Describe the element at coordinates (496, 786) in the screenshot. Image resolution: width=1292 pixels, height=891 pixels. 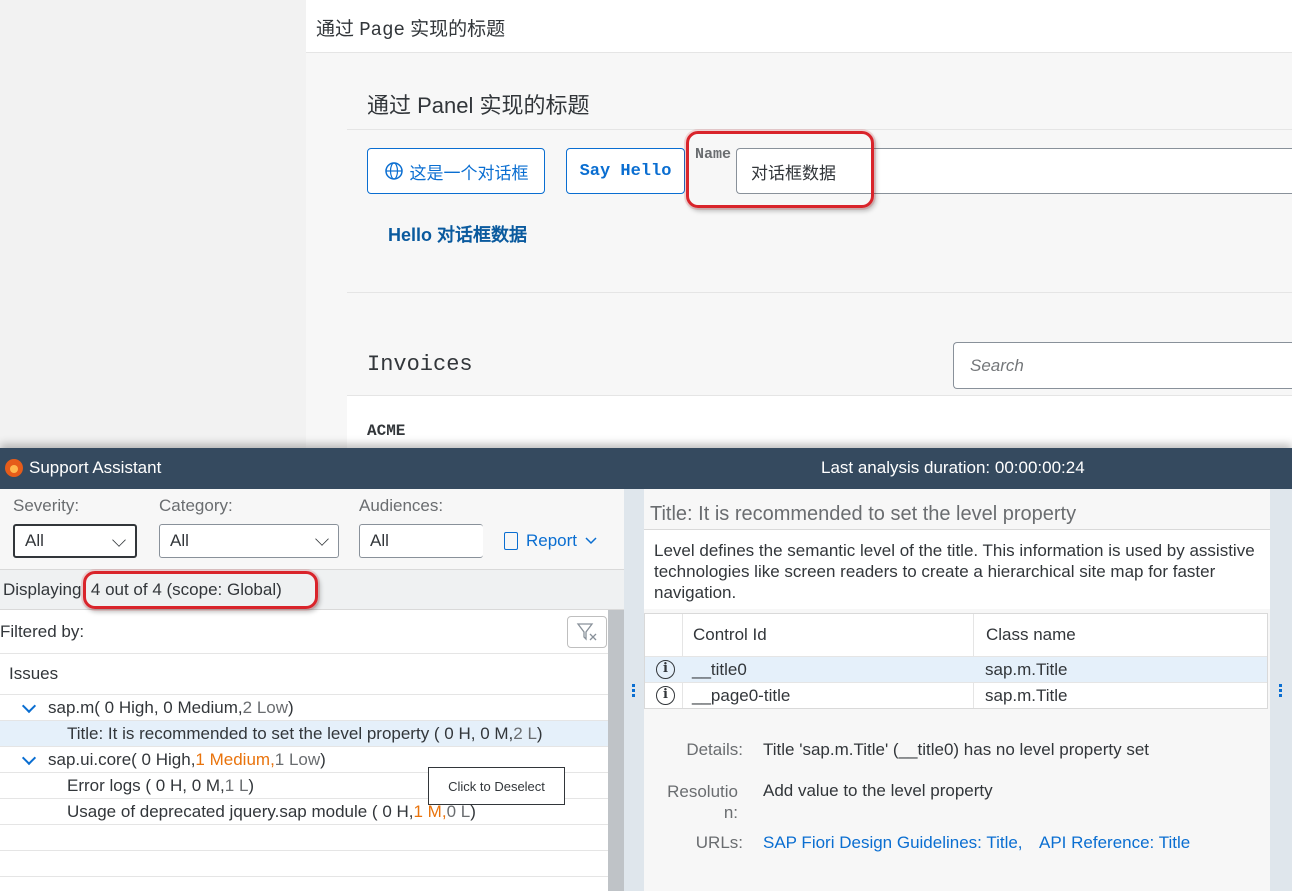
I see `deselect-tooltip: Click to Deselect` at that location.